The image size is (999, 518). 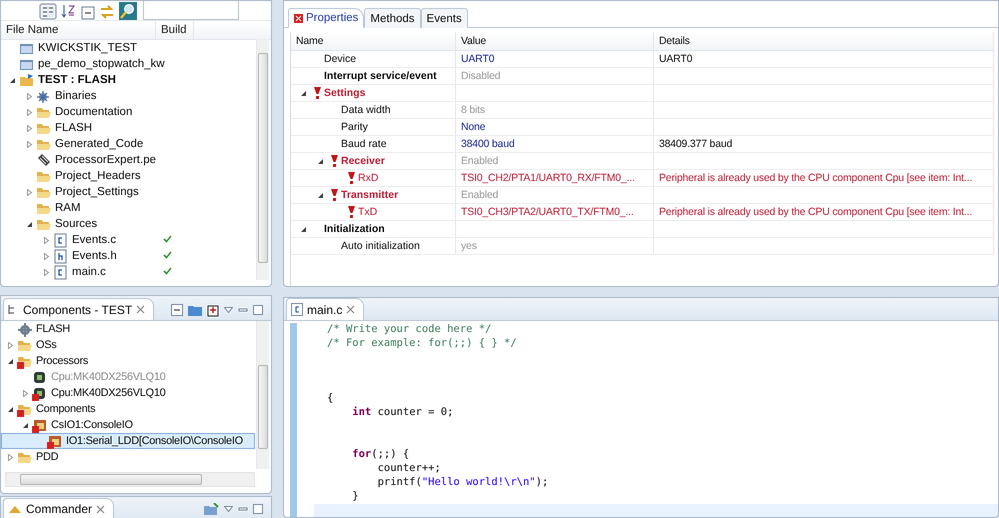 What do you see at coordinates (380, 246) in the screenshot?
I see `property-name: Auto initialization` at bounding box center [380, 246].